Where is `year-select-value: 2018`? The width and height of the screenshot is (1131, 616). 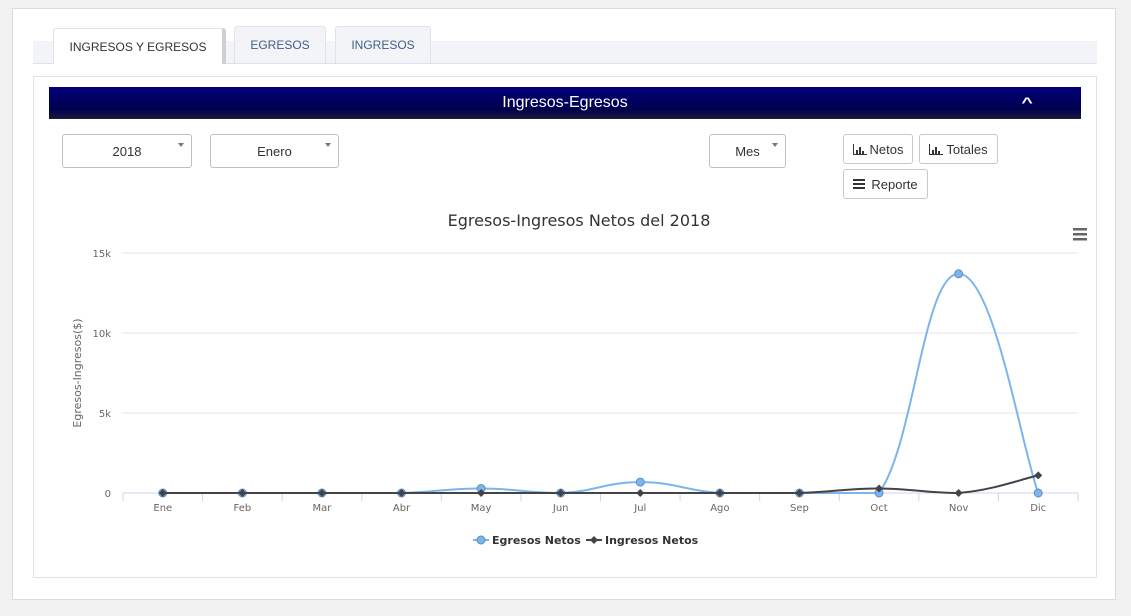 year-select-value: 2018 is located at coordinates (127, 151).